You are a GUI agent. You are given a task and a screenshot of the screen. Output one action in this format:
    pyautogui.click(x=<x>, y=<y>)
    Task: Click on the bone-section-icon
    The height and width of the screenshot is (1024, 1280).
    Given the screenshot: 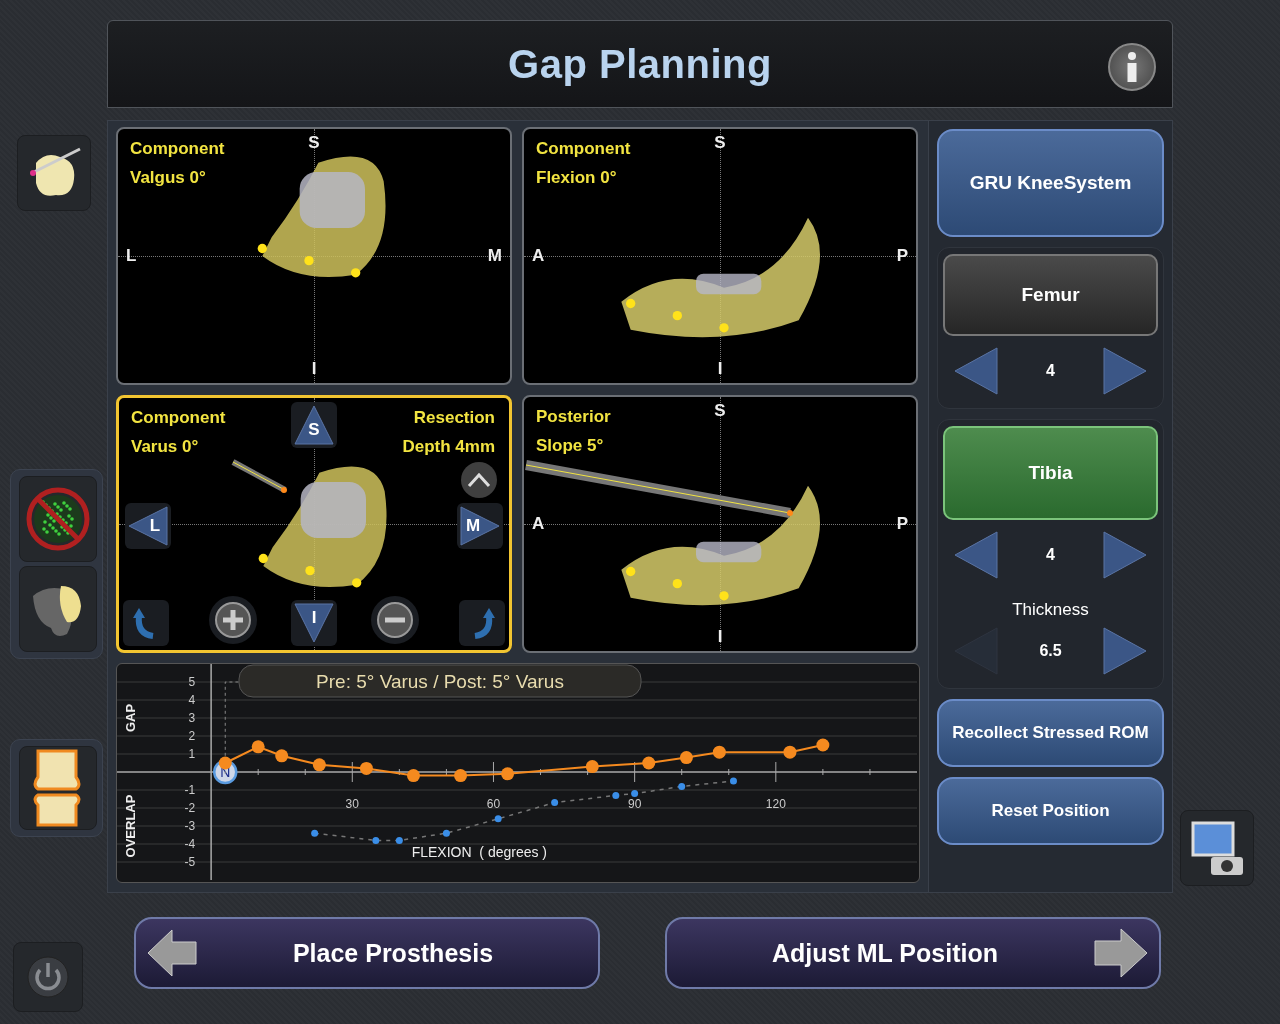 What is the action you would take?
    pyautogui.click(x=58, y=609)
    